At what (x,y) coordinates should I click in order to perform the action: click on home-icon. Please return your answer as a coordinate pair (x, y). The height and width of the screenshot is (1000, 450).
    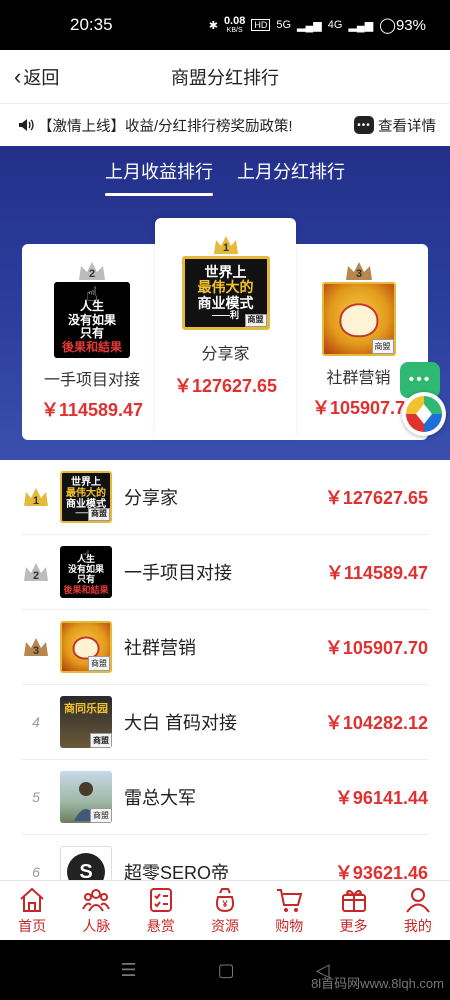
    Looking at the image, I should click on (32, 899).